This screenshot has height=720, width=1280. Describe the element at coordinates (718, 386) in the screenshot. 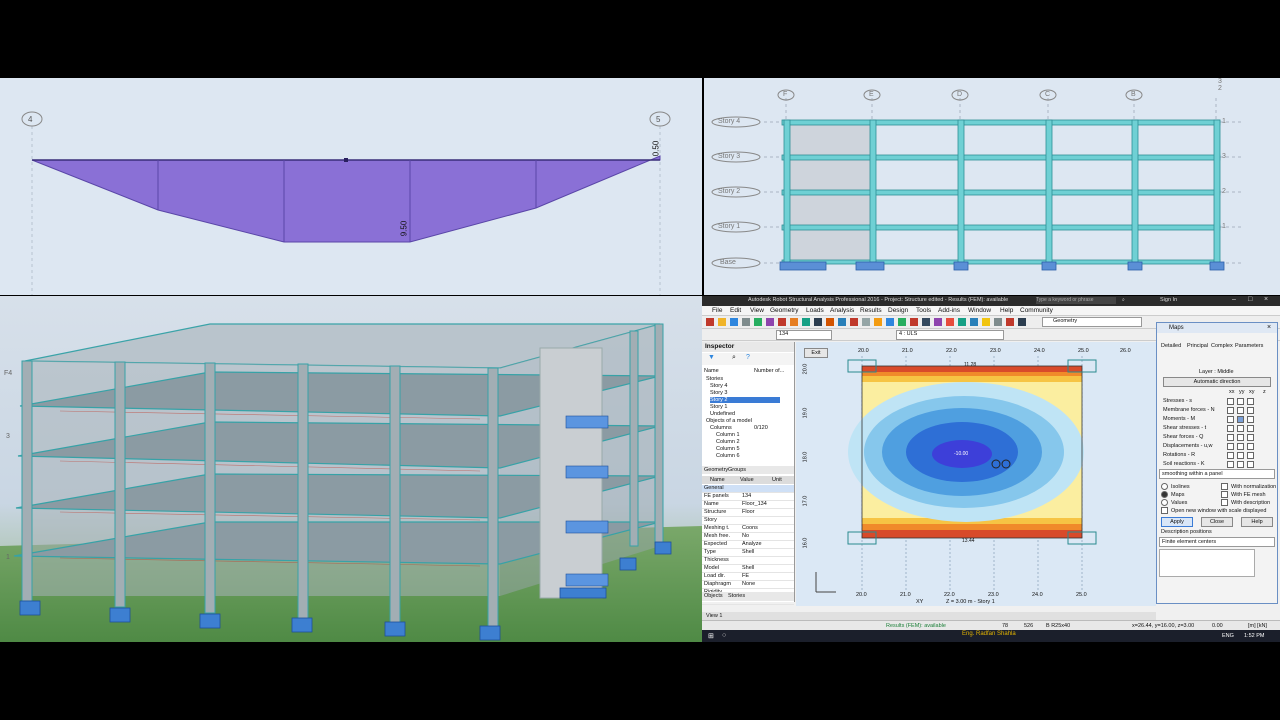

I see `tree-story-4: Story 4` at that location.